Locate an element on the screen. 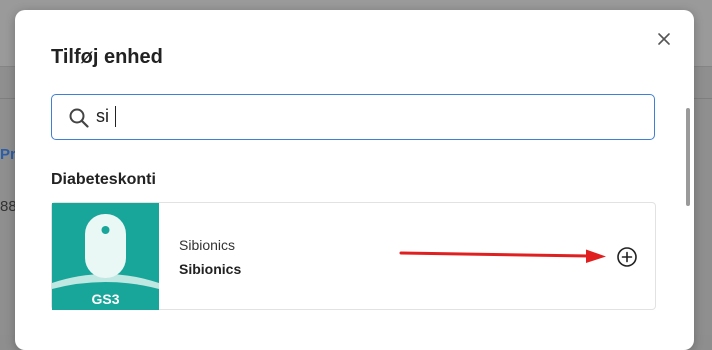 This screenshot has width=712, height=350. add-device-button is located at coordinates (627, 257).